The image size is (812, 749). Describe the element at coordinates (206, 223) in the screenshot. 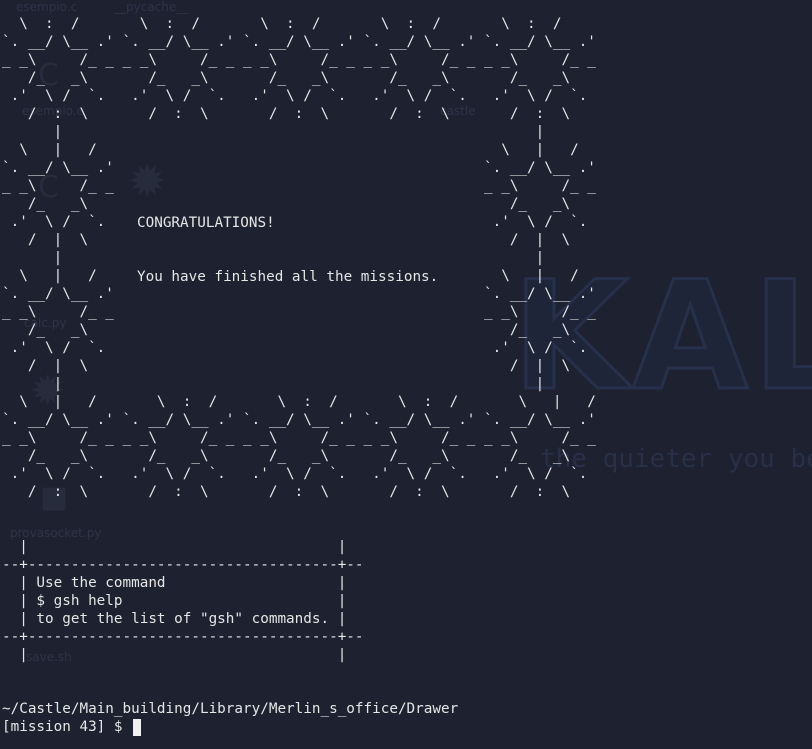

I see `congratulations-title: CONGRATULATIONS!` at that location.